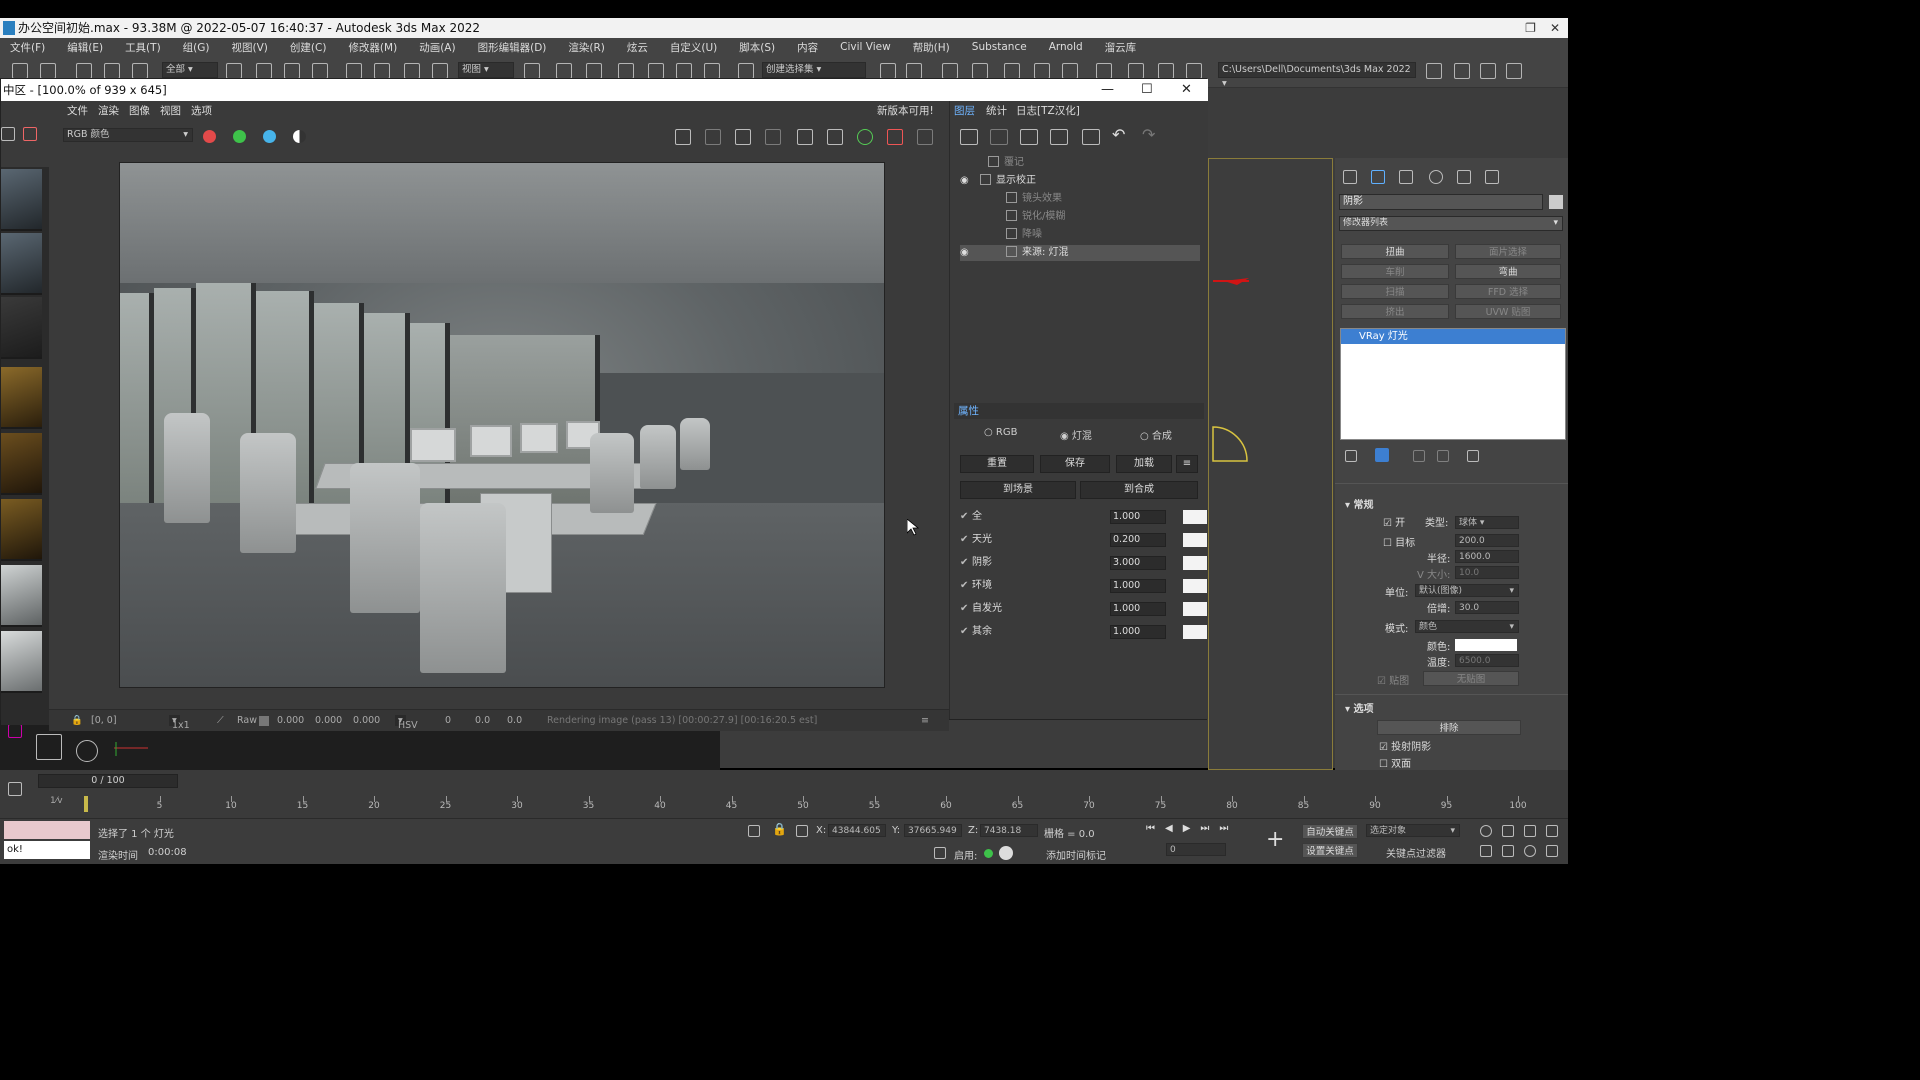 This screenshot has width=1920, height=1080. I want to click on lightmix-color-swatch, so click(1195, 540).